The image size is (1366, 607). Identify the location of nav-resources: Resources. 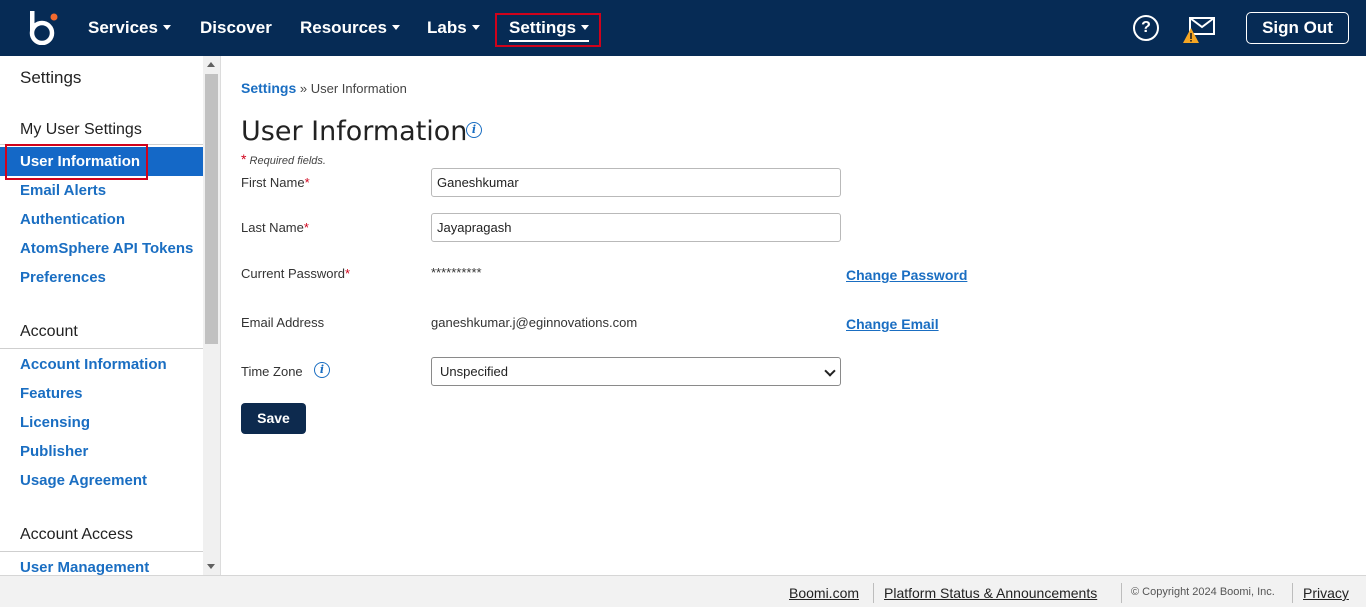
(350, 28).